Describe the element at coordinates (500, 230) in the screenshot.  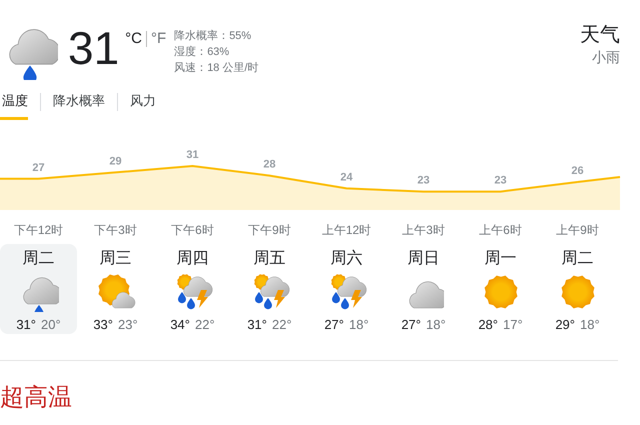
I see `time-label: 上午6时` at that location.